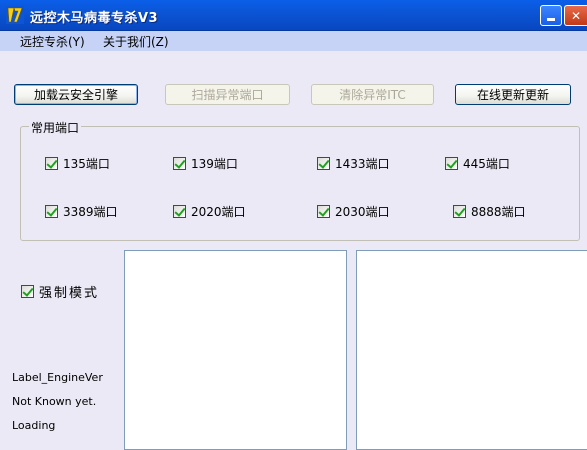  I want to click on port-label: 139端口, so click(214, 163).